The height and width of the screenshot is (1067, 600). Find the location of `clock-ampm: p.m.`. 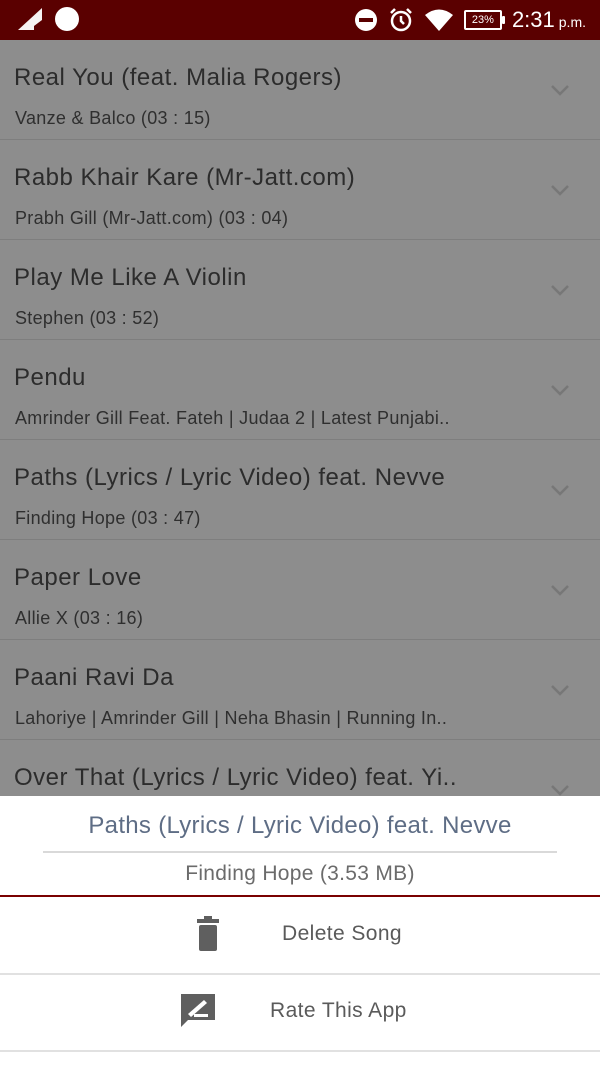

clock-ampm: p.m. is located at coordinates (572, 22).